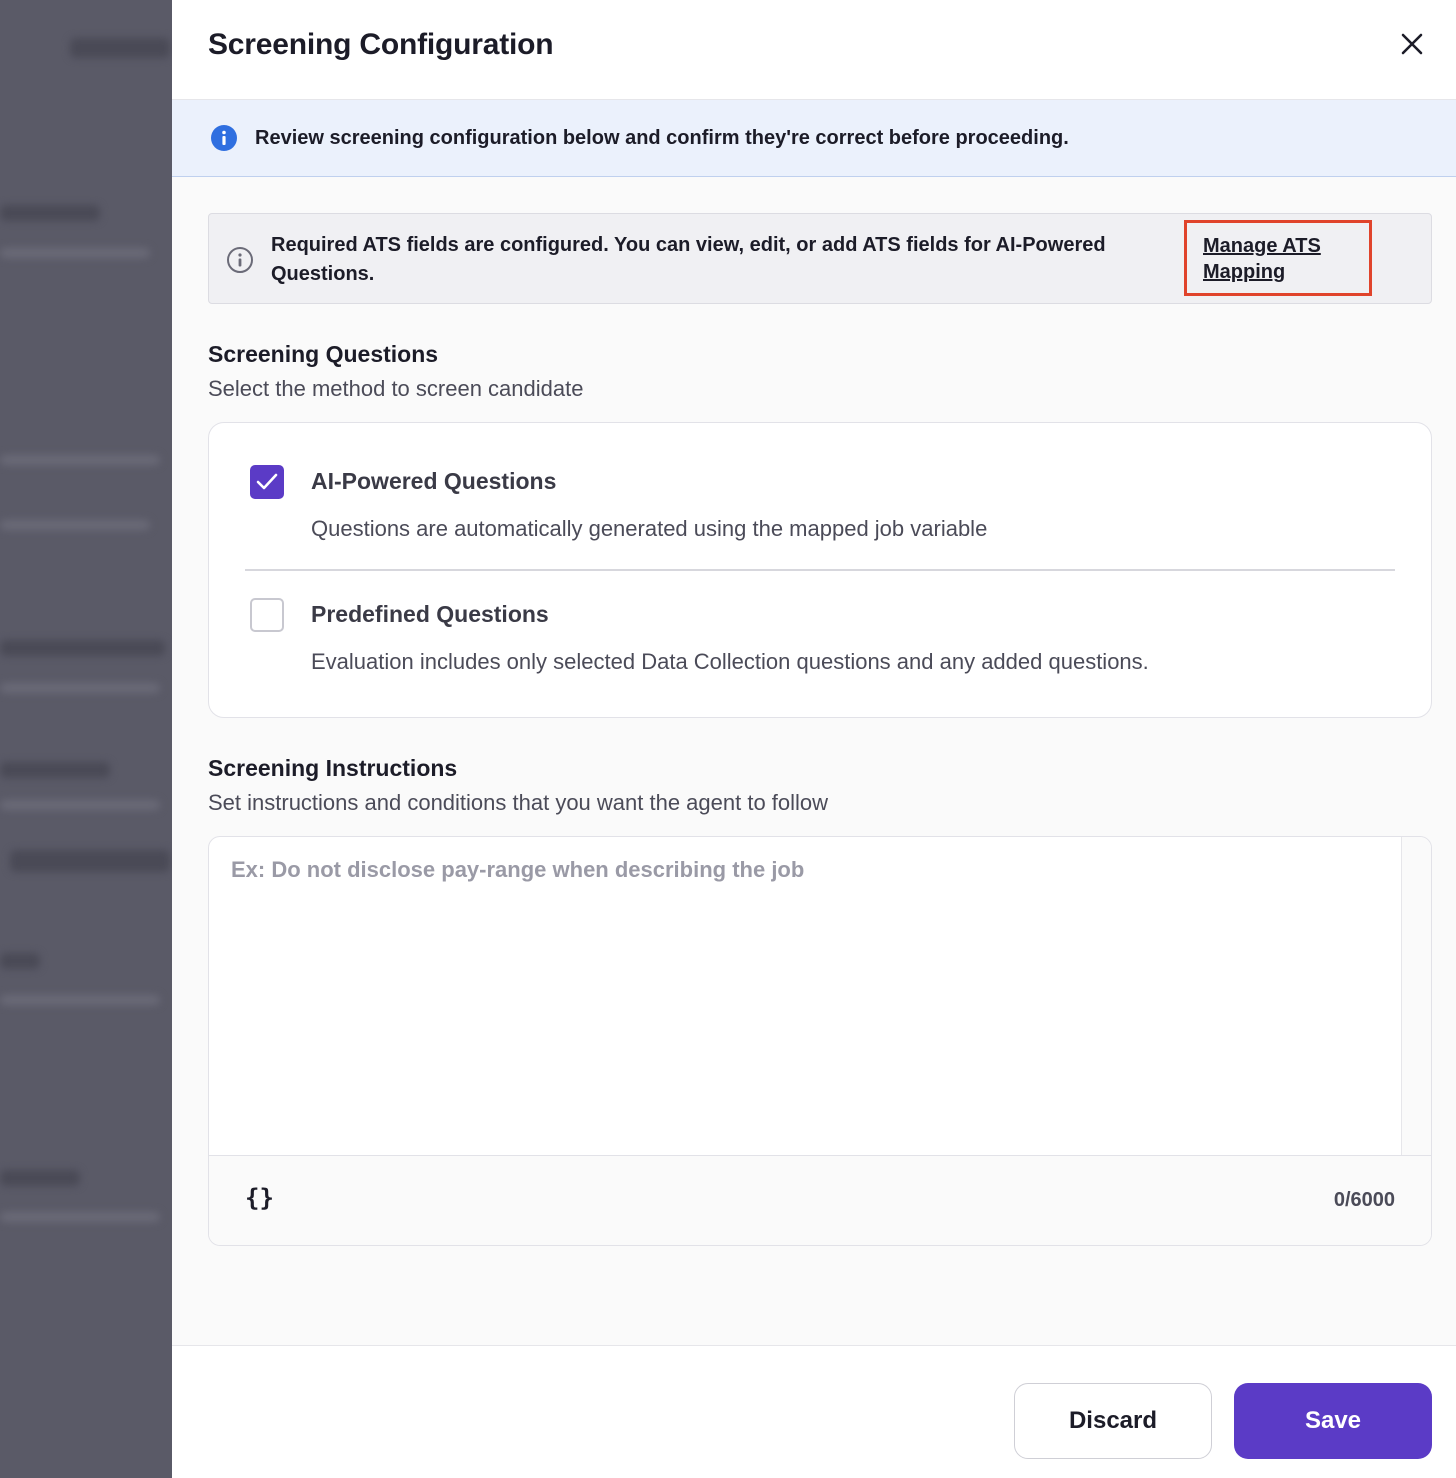 The height and width of the screenshot is (1478, 1456). What do you see at coordinates (333, 768) in the screenshot?
I see `screening-instructions-title: Screening Instructions` at bounding box center [333, 768].